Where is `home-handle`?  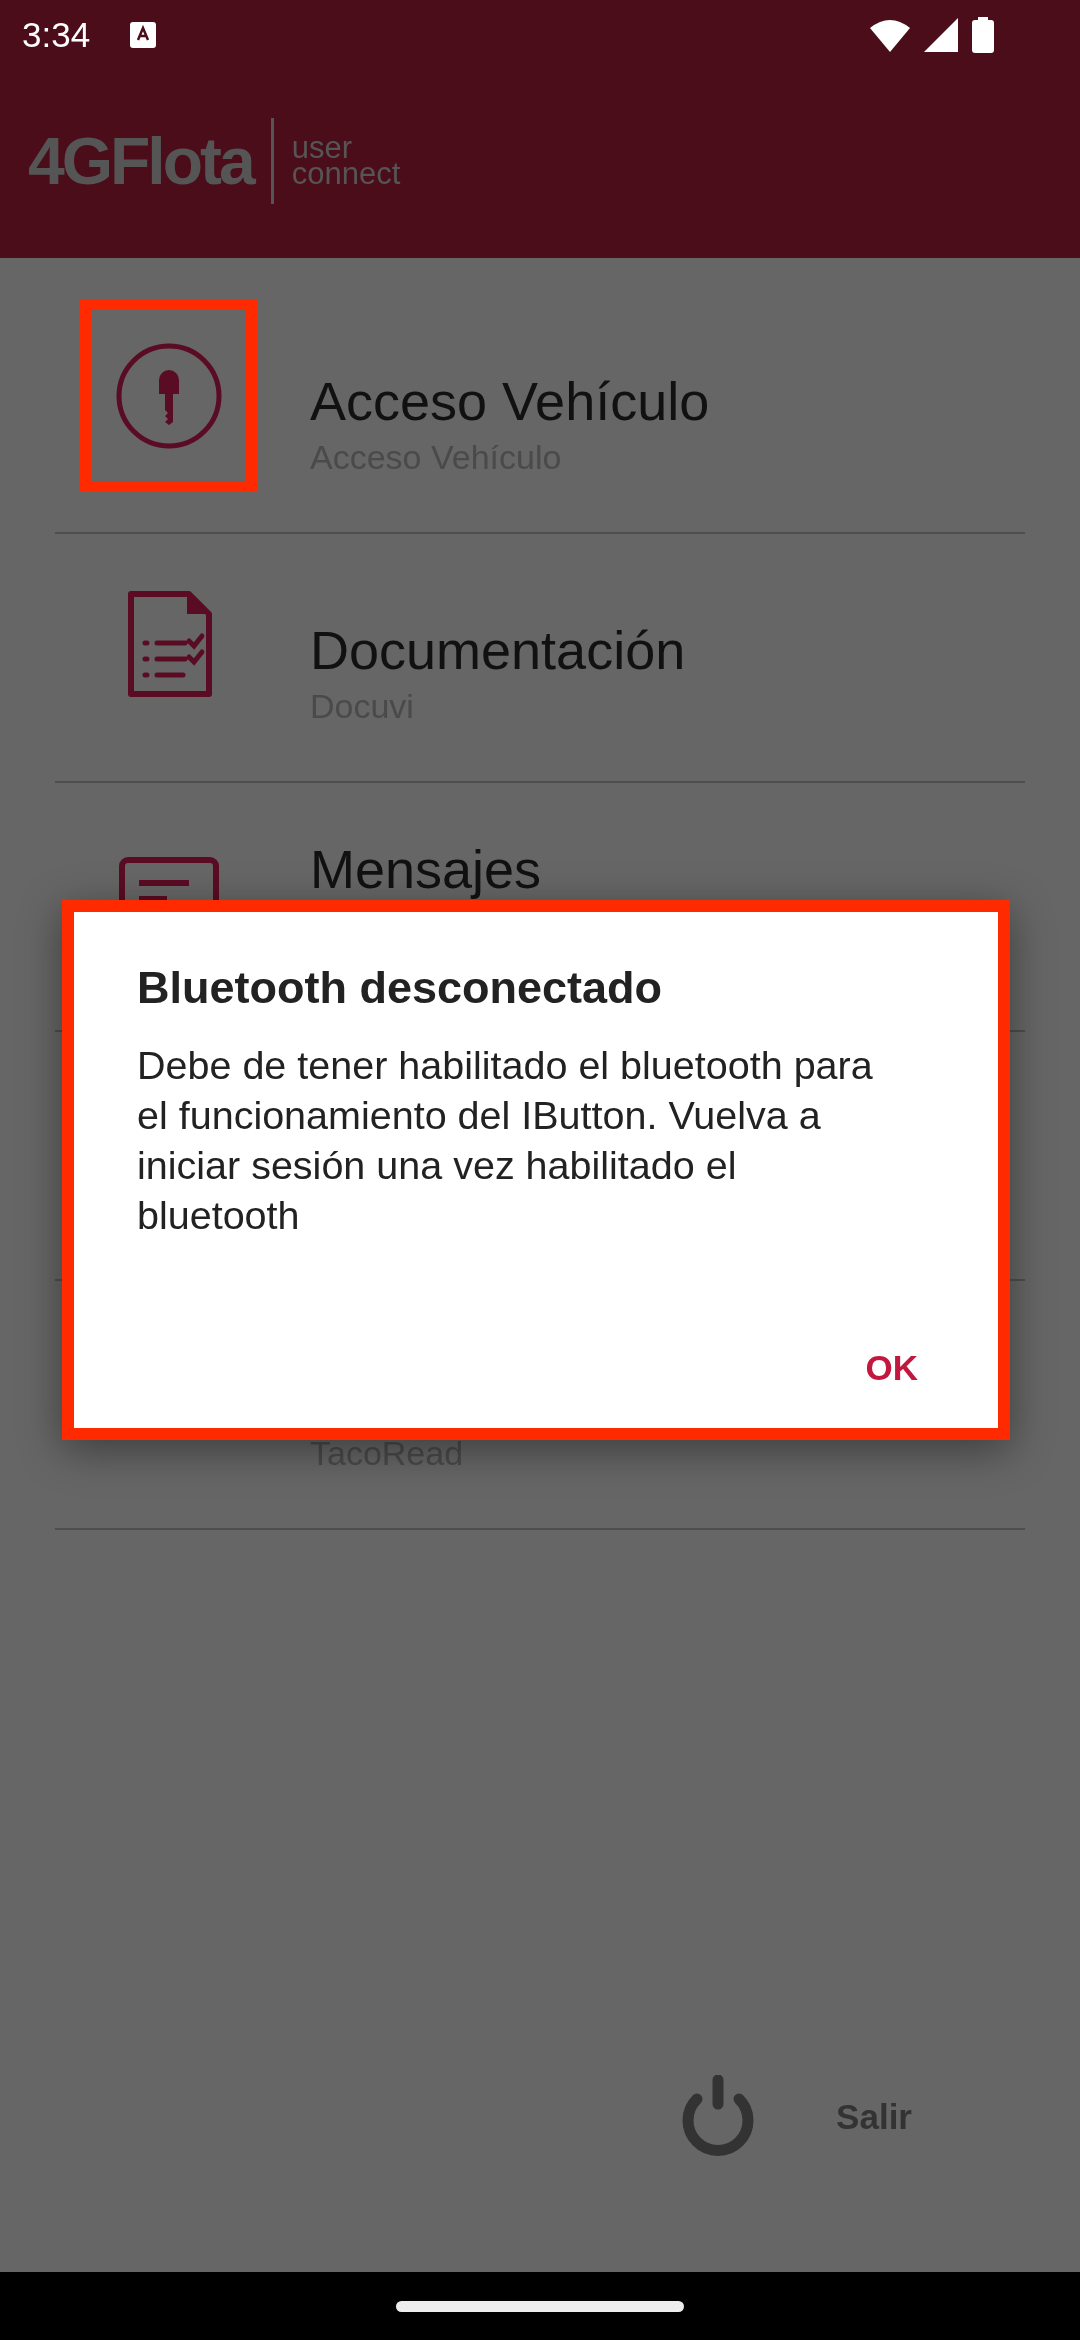 home-handle is located at coordinates (540, 2306).